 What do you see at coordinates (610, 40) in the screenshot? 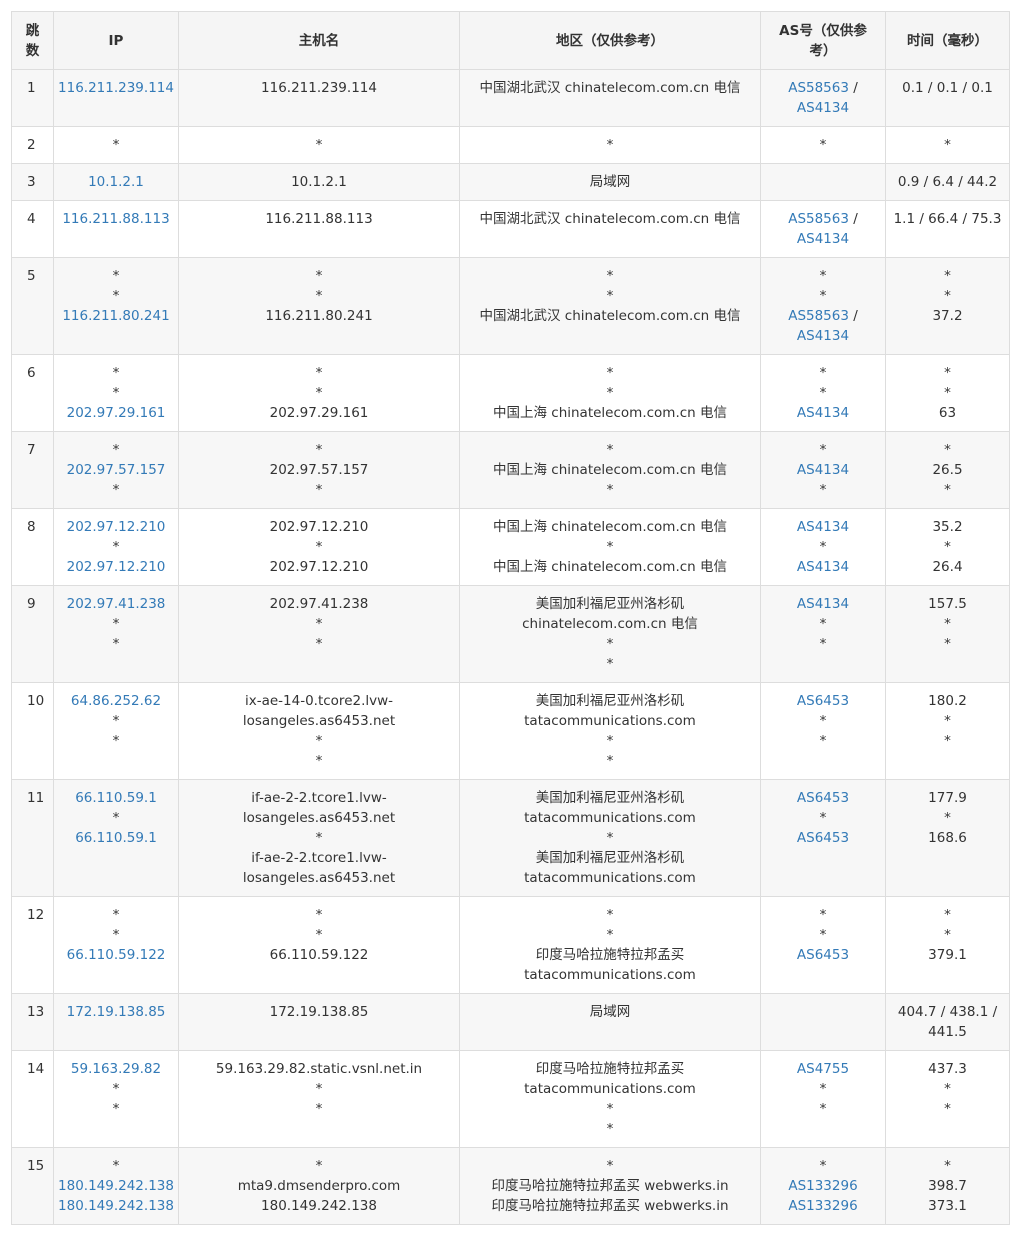
I see `header-region: 地区（仅供参考）` at bounding box center [610, 40].